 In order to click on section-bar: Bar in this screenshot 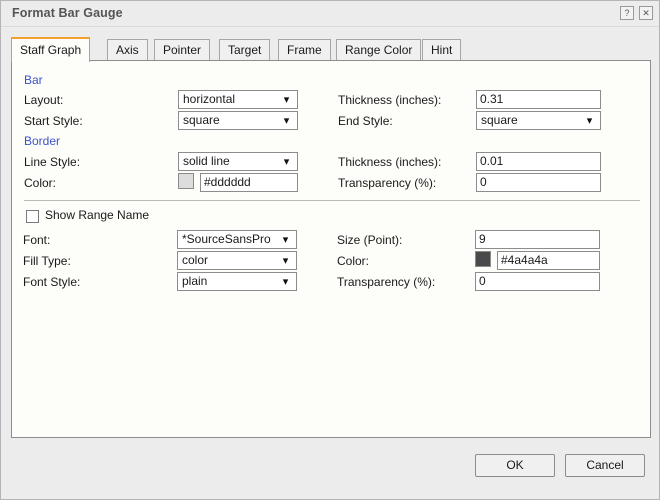, I will do `click(332, 80)`.